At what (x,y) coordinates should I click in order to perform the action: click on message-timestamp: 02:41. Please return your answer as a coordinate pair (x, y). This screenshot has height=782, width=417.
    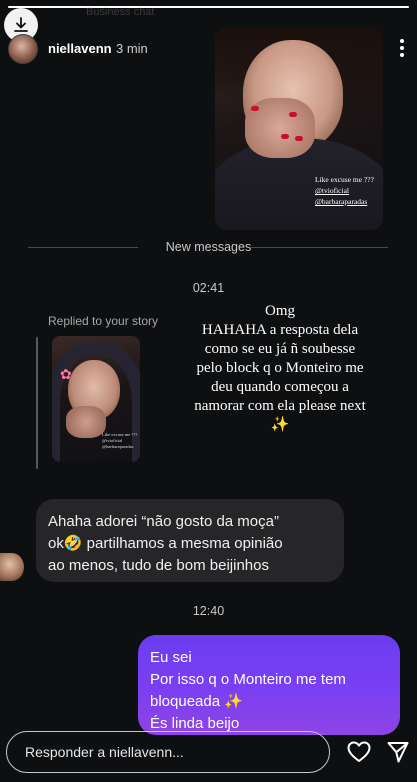
    Looking at the image, I should click on (208, 288).